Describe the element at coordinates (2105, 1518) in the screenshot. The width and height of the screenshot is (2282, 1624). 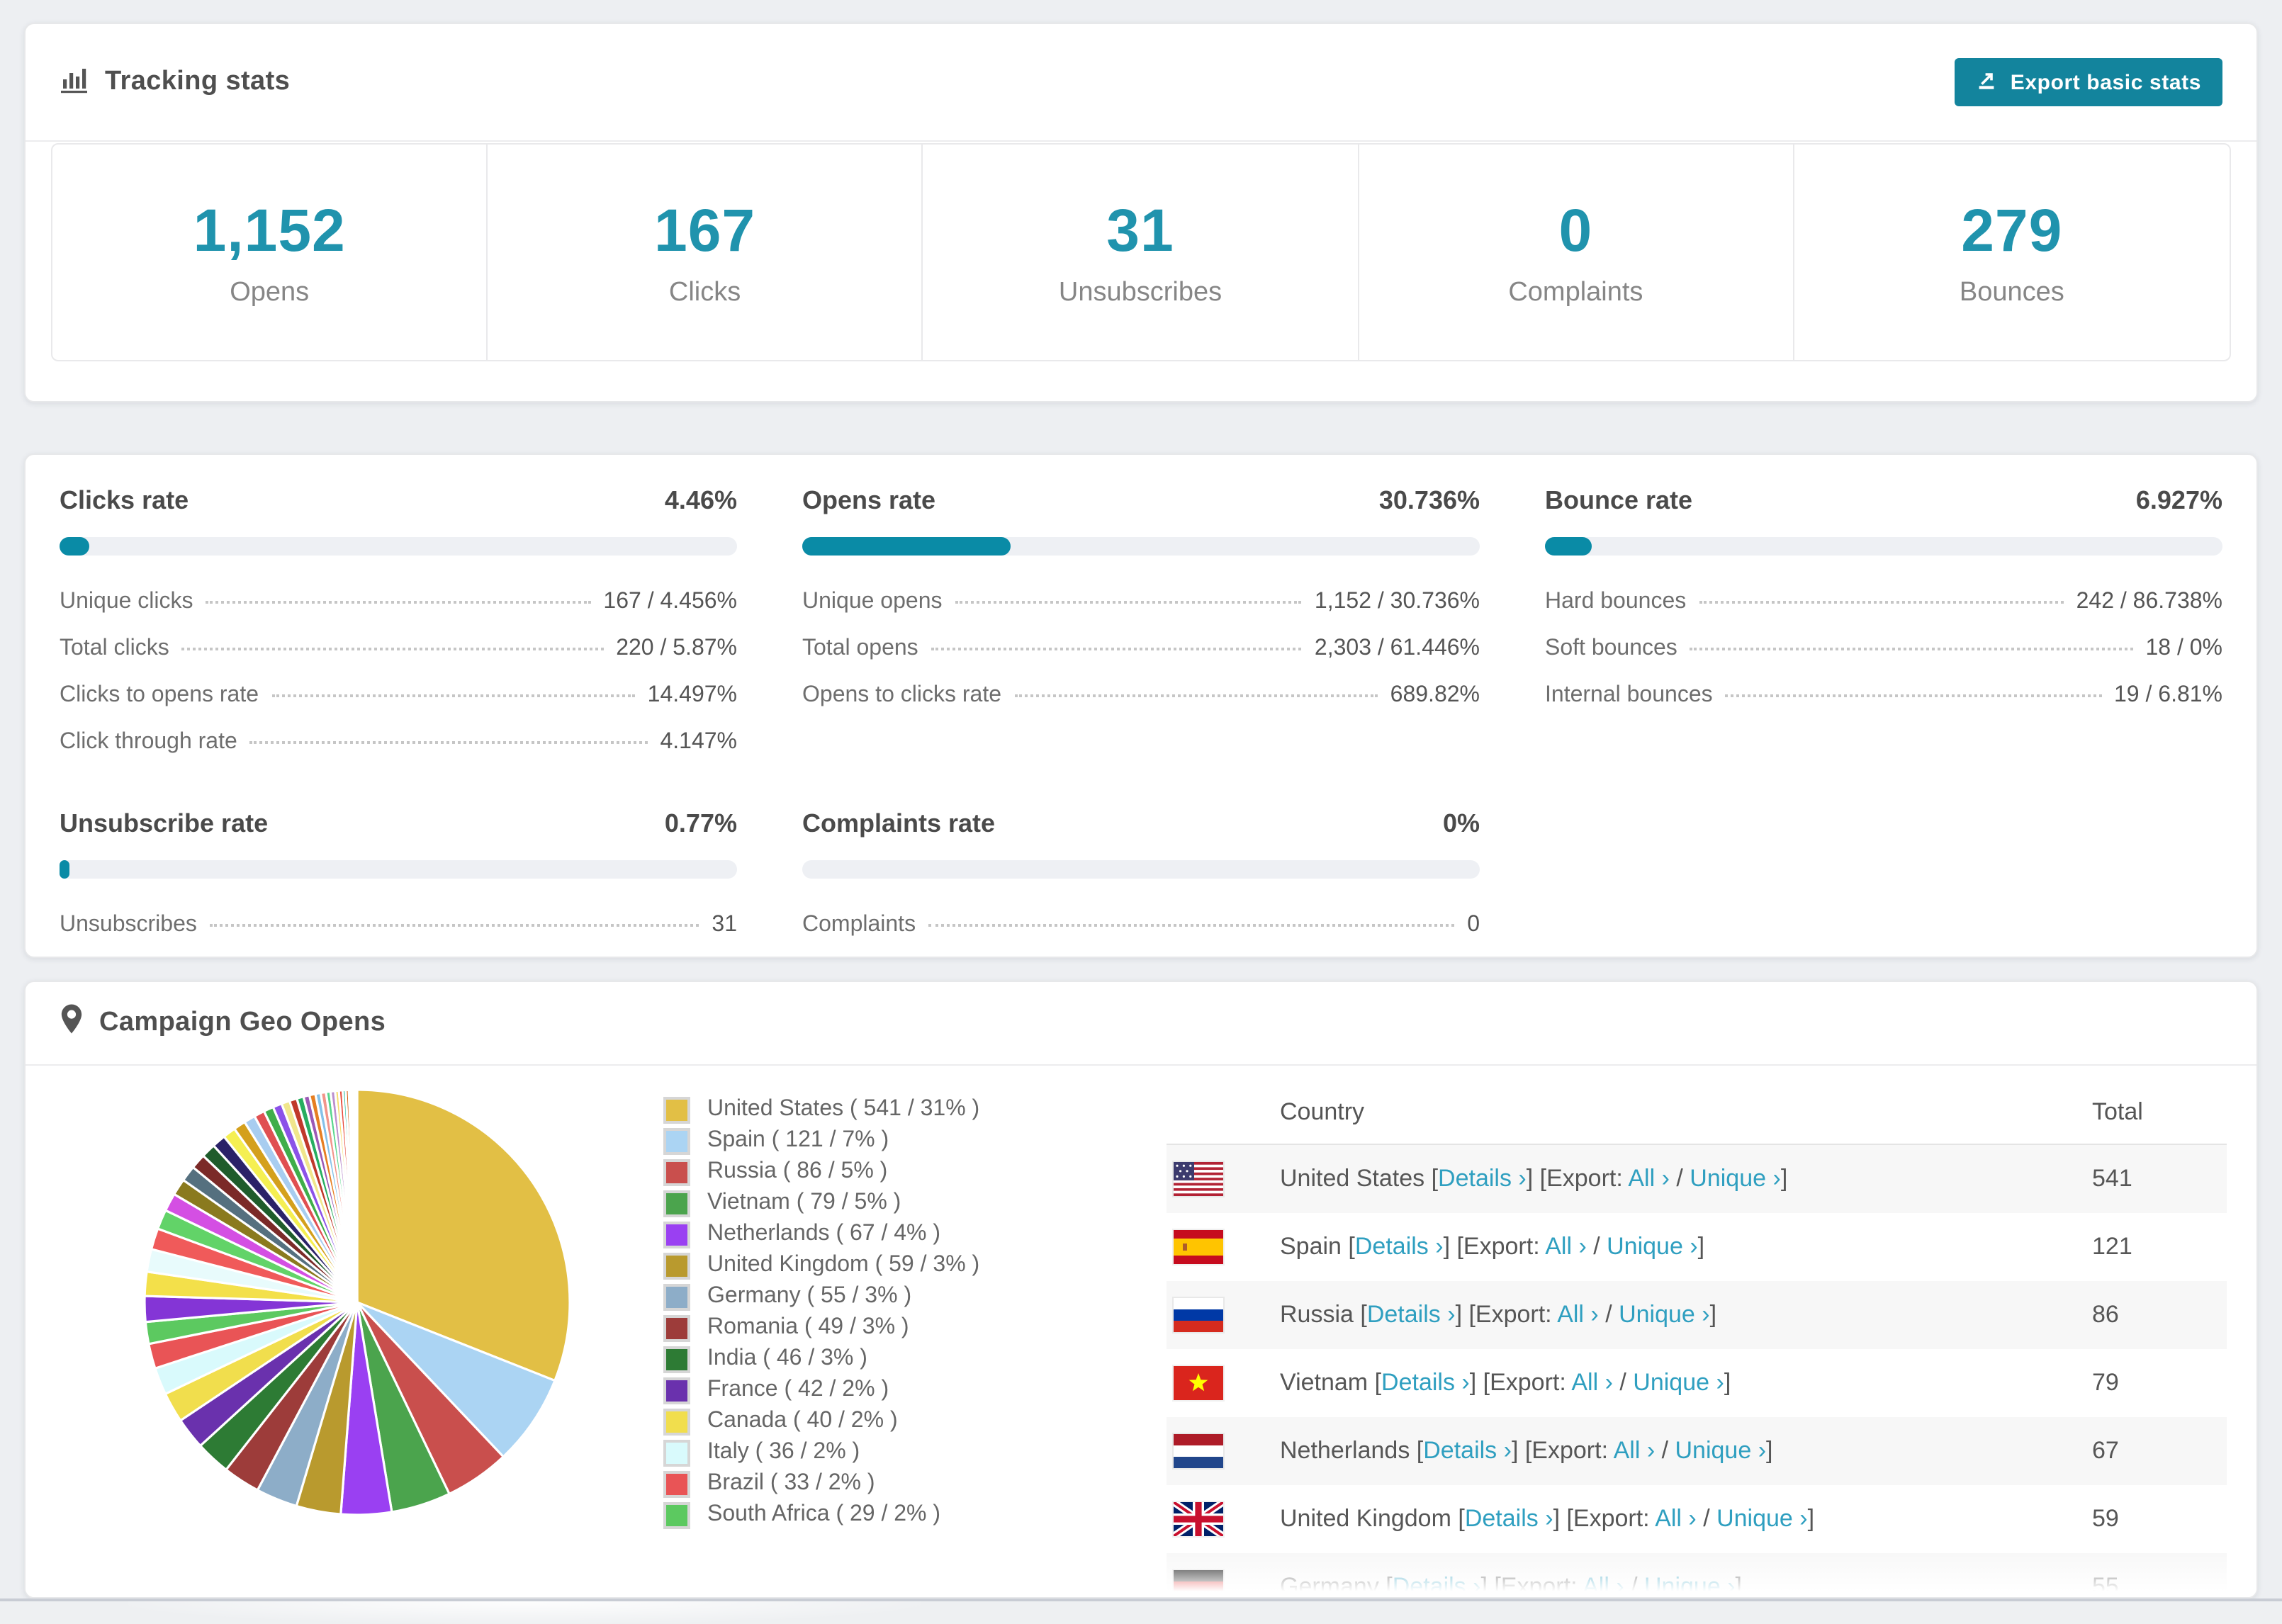
I see `total-cell: 59` at that location.